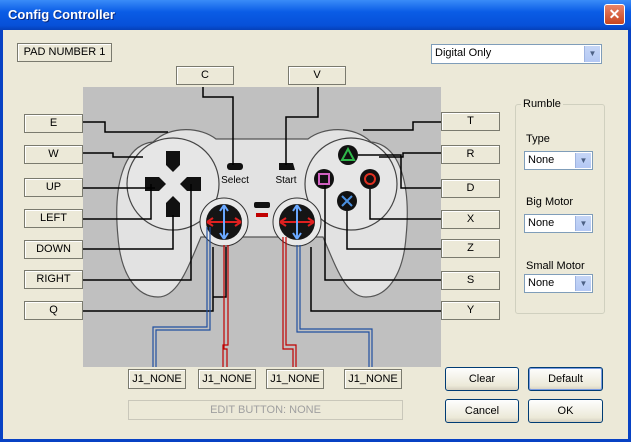  What do you see at coordinates (470, 248) in the screenshot?
I see `button-z-label: Z` at bounding box center [470, 248].